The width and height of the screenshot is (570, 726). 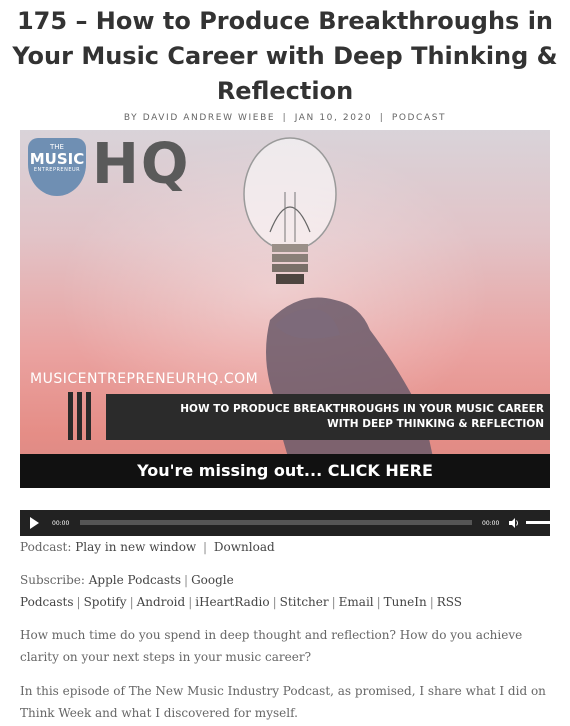 What do you see at coordinates (435, 424) in the screenshot?
I see `banner-line-2: WITH DEEP THINKING & REFLECTION` at bounding box center [435, 424].